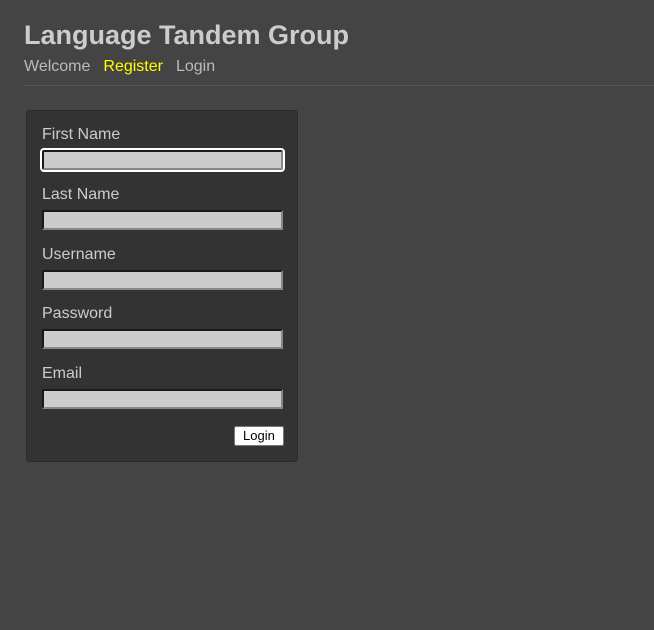 The height and width of the screenshot is (630, 654). I want to click on header-divider, so click(339, 85).